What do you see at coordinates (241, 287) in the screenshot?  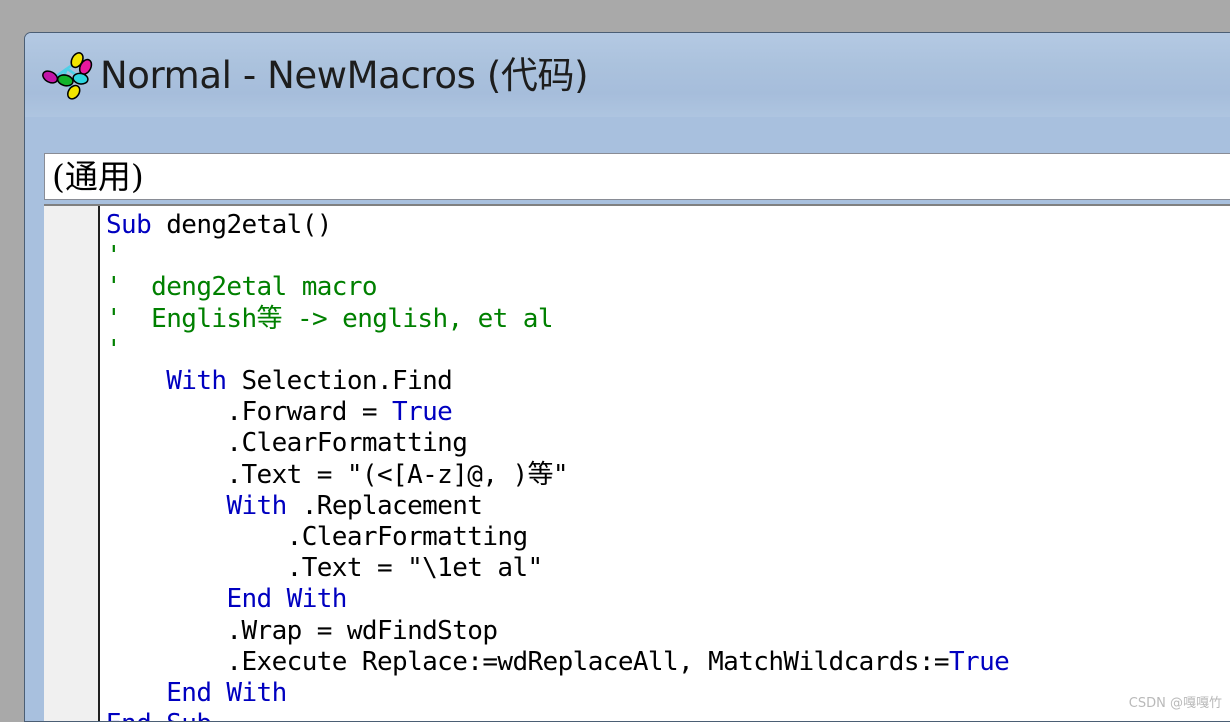 I see `code-segment: ' deng2etal macro` at bounding box center [241, 287].